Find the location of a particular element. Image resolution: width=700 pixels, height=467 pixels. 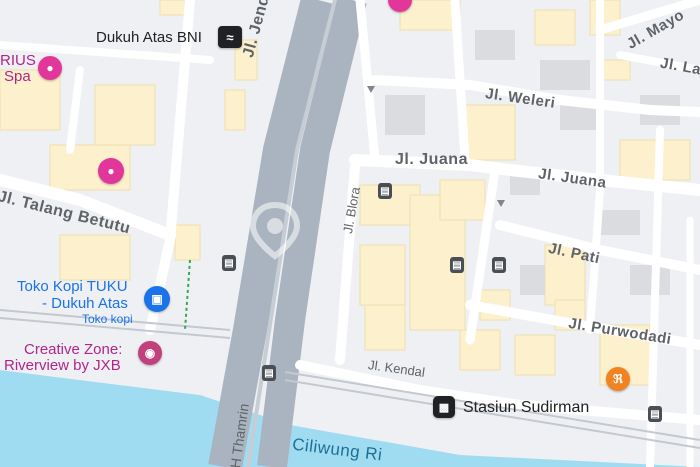

poi-label-dukuh-atas: - Dukuh Atas is located at coordinates (85, 303).